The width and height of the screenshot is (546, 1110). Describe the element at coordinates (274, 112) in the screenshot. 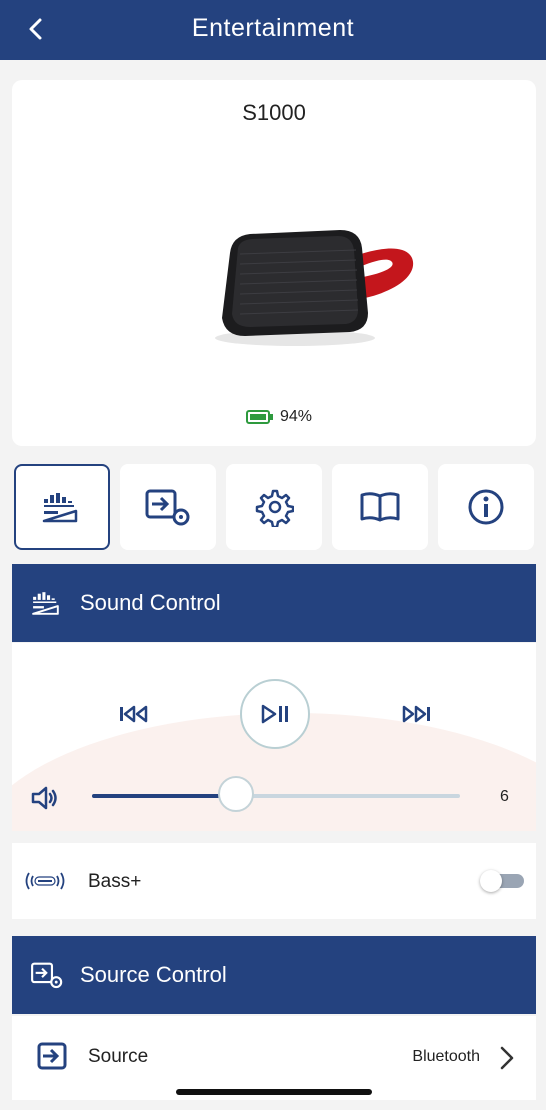

I see `device-name: S1000` at that location.